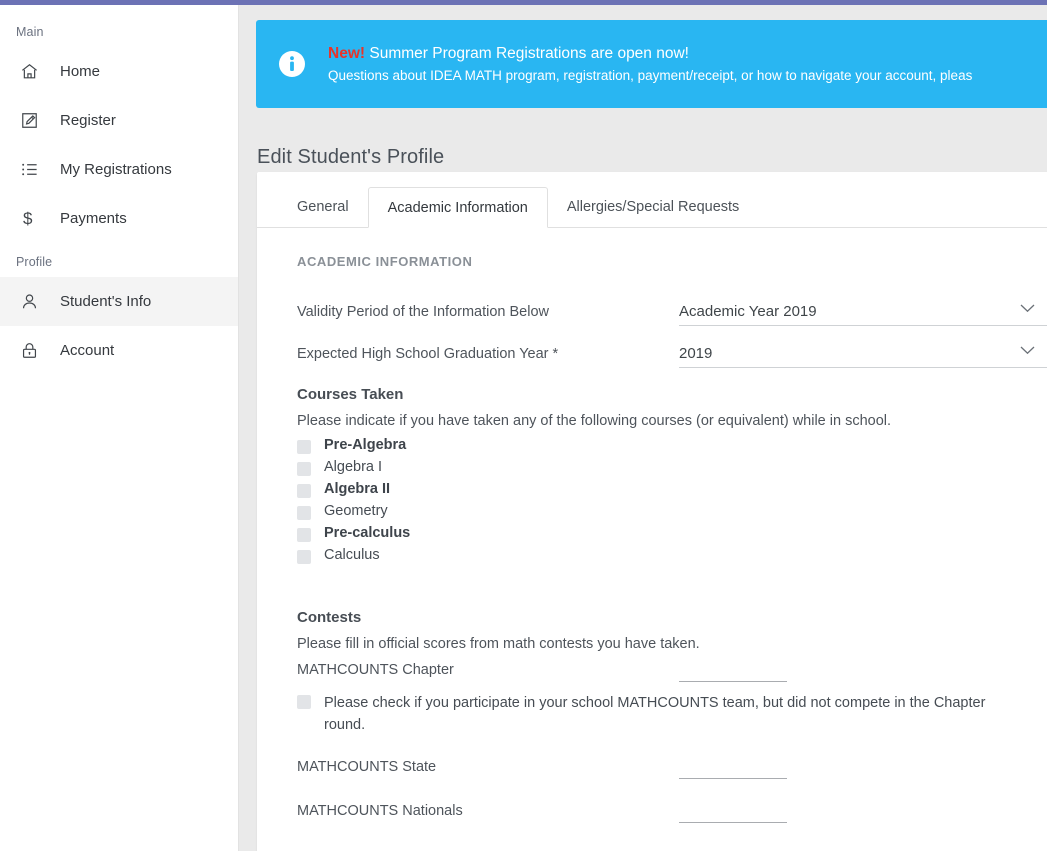 The image size is (1047, 851). What do you see at coordinates (653, 207) in the screenshot?
I see `tab-allergies-special-requests: Allergies/Special Requests` at bounding box center [653, 207].